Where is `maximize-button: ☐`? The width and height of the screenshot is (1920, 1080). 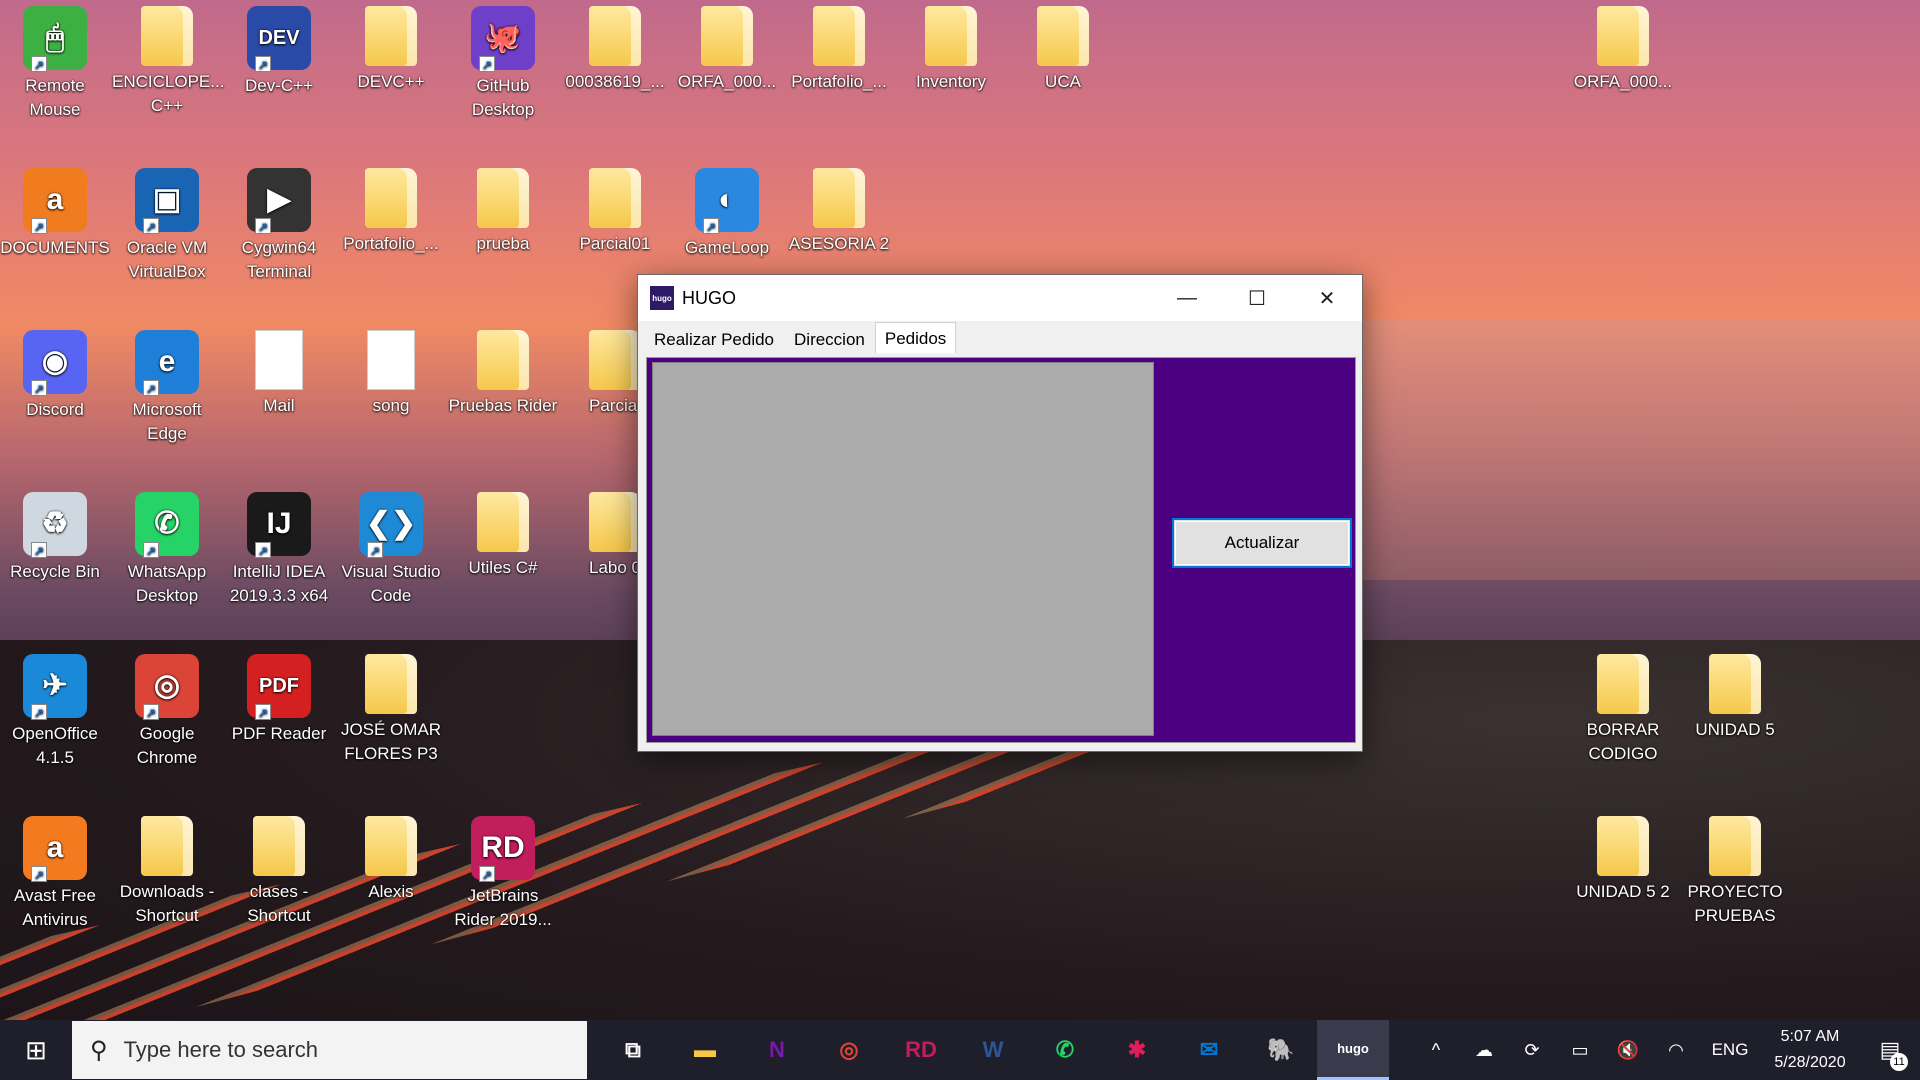
maximize-button: ☐ is located at coordinates (1257, 298).